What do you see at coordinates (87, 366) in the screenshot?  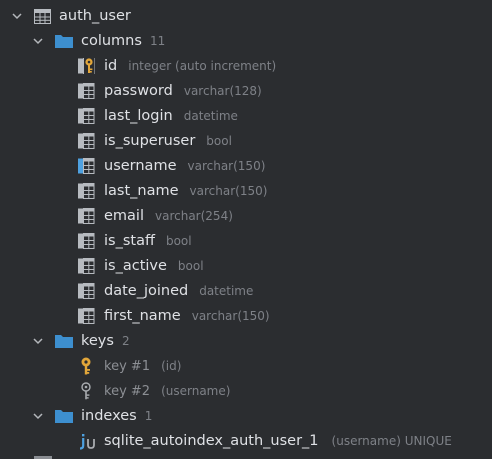 I see `primary-key-icon` at bounding box center [87, 366].